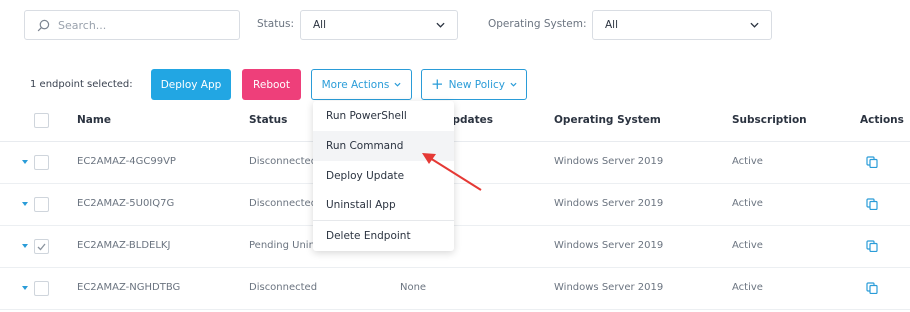 This screenshot has width=910, height=312. What do you see at coordinates (268, 120) in the screenshot?
I see `column-header-status: Status` at bounding box center [268, 120].